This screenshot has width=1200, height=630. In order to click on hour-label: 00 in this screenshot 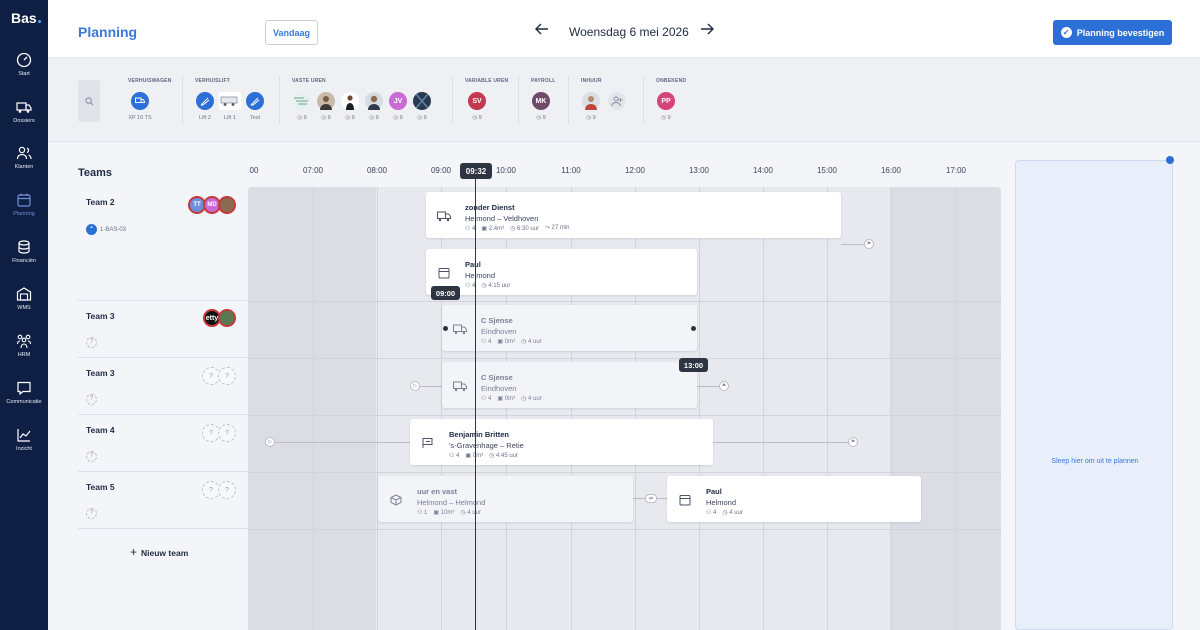, I will do `click(254, 170)`.